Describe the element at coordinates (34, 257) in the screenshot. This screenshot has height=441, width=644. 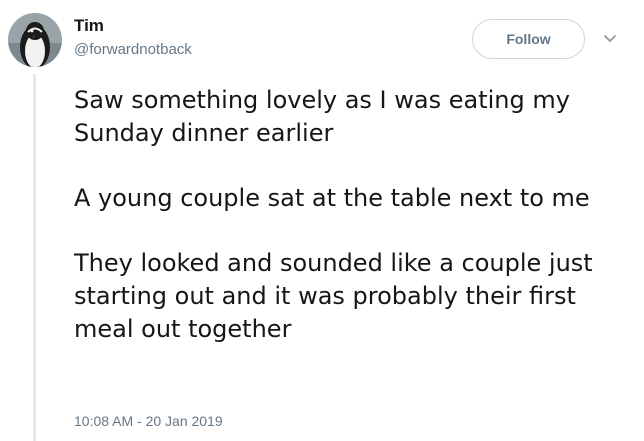
I see `thread-connector-line` at that location.